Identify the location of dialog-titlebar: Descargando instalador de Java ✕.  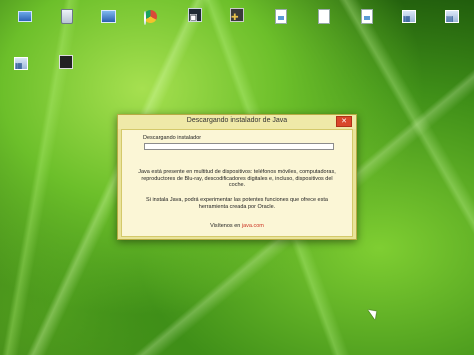
(237, 122).